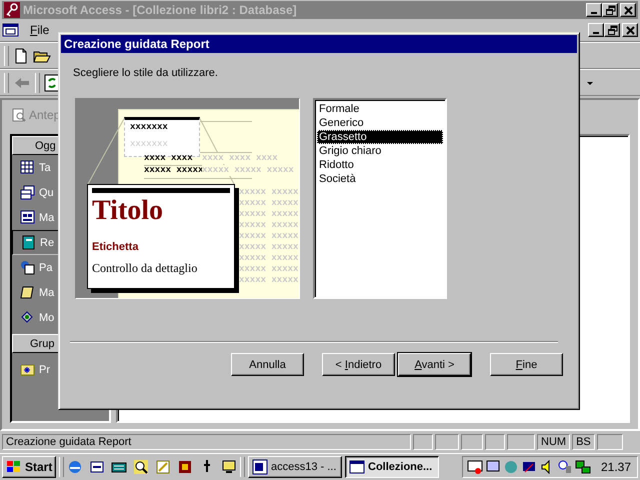  What do you see at coordinates (615, 467) in the screenshot?
I see `clock: 21.37` at bounding box center [615, 467].